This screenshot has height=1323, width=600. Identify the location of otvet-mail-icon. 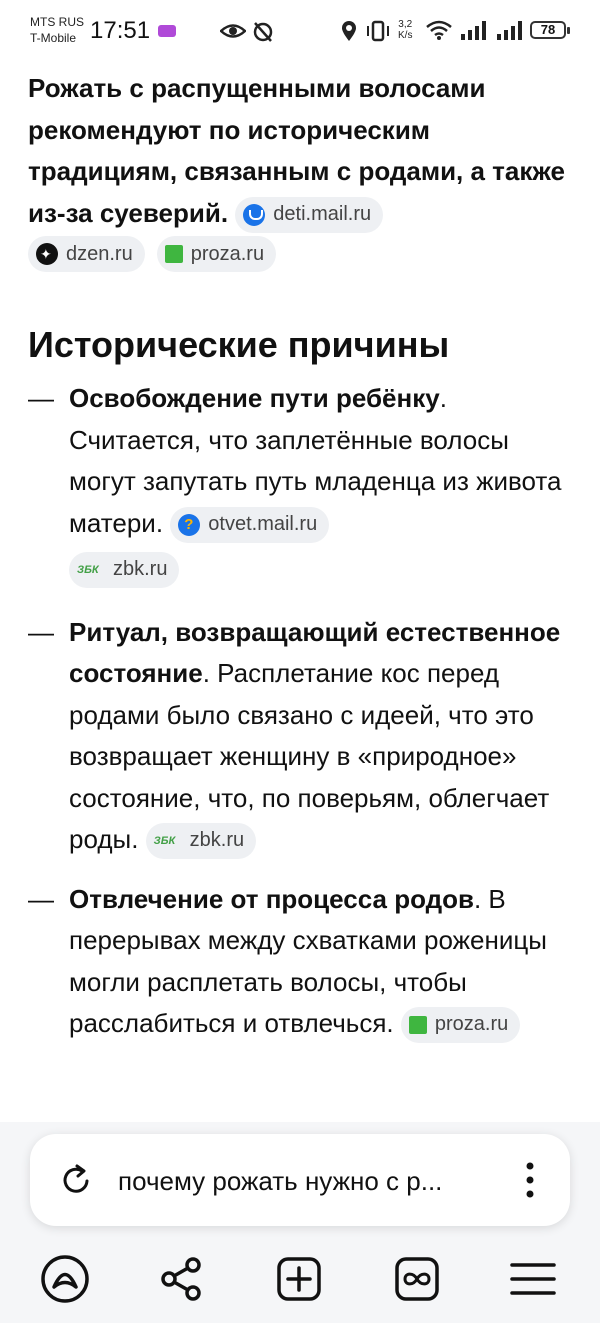
(189, 524).